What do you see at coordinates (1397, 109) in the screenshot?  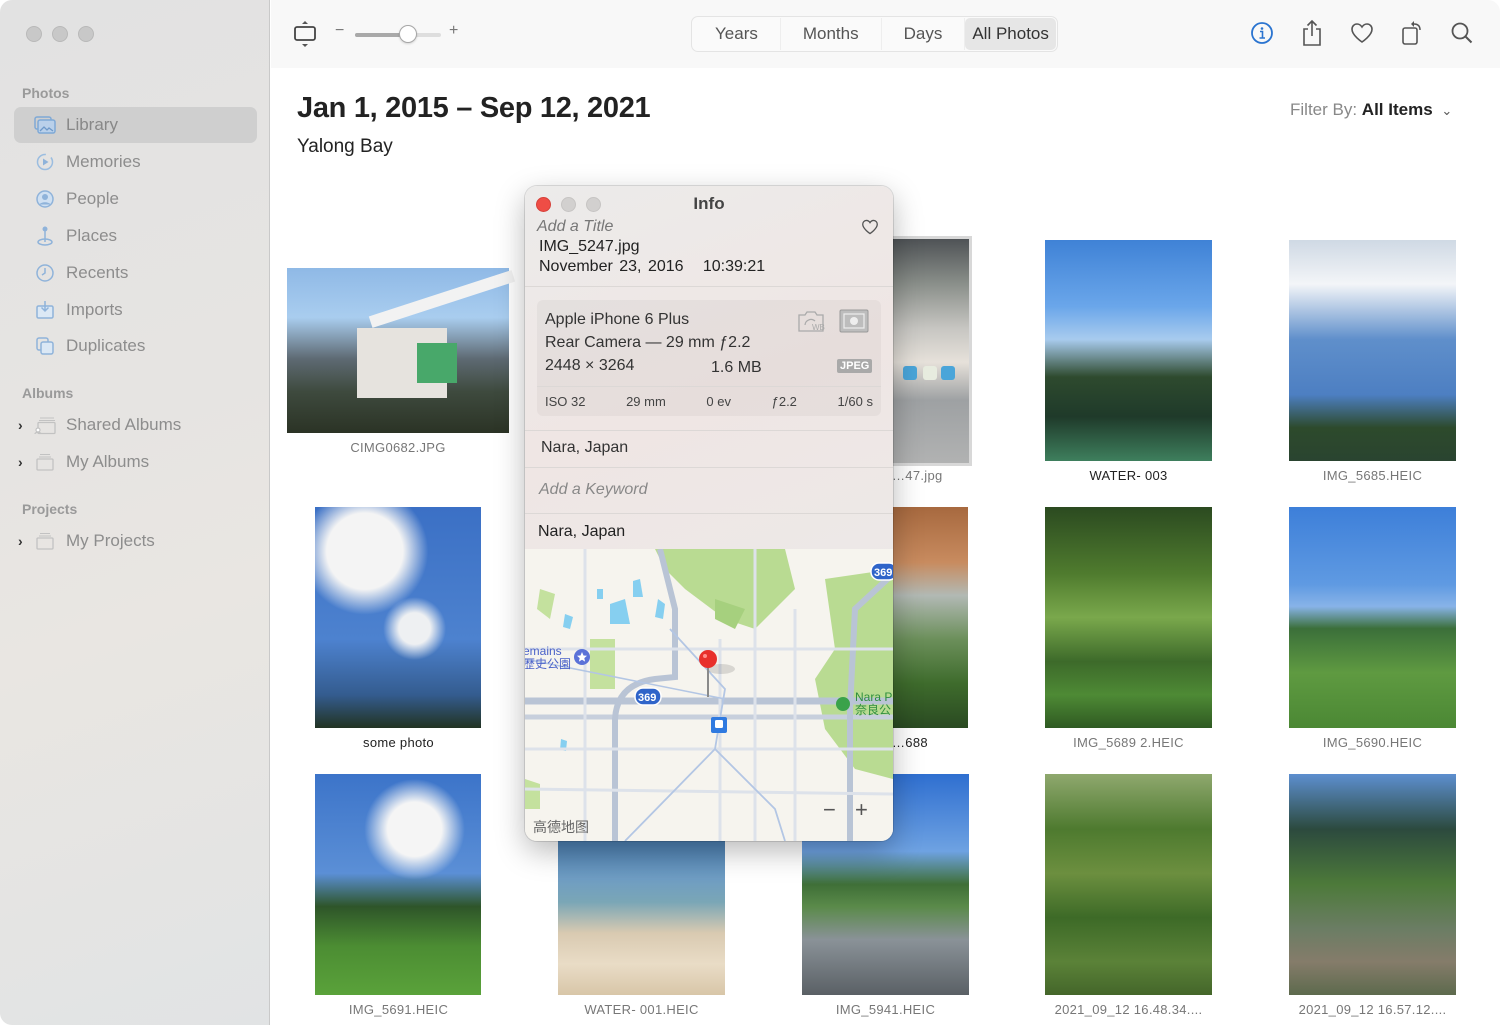 I see `filter-value: All Items` at bounding box center [1397, 109].